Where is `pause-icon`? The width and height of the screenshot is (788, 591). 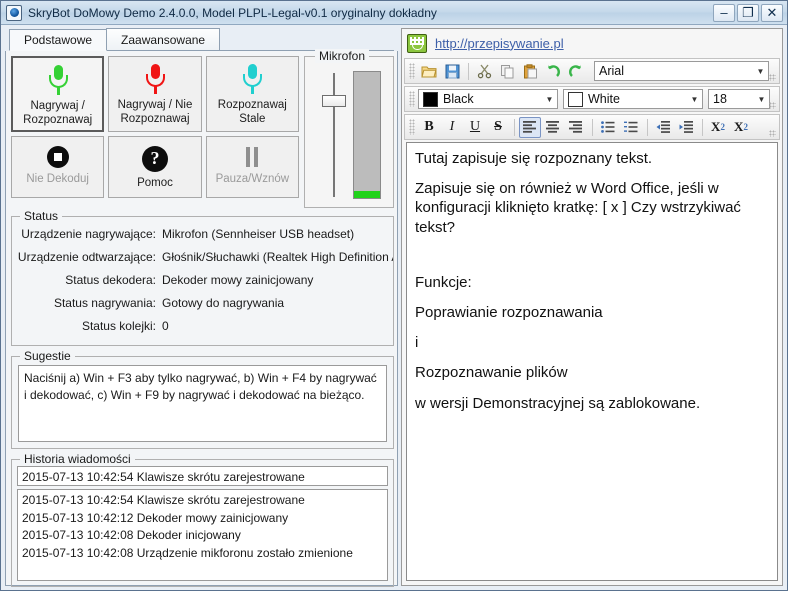 pause-icon is located at coordinates (252, 157).